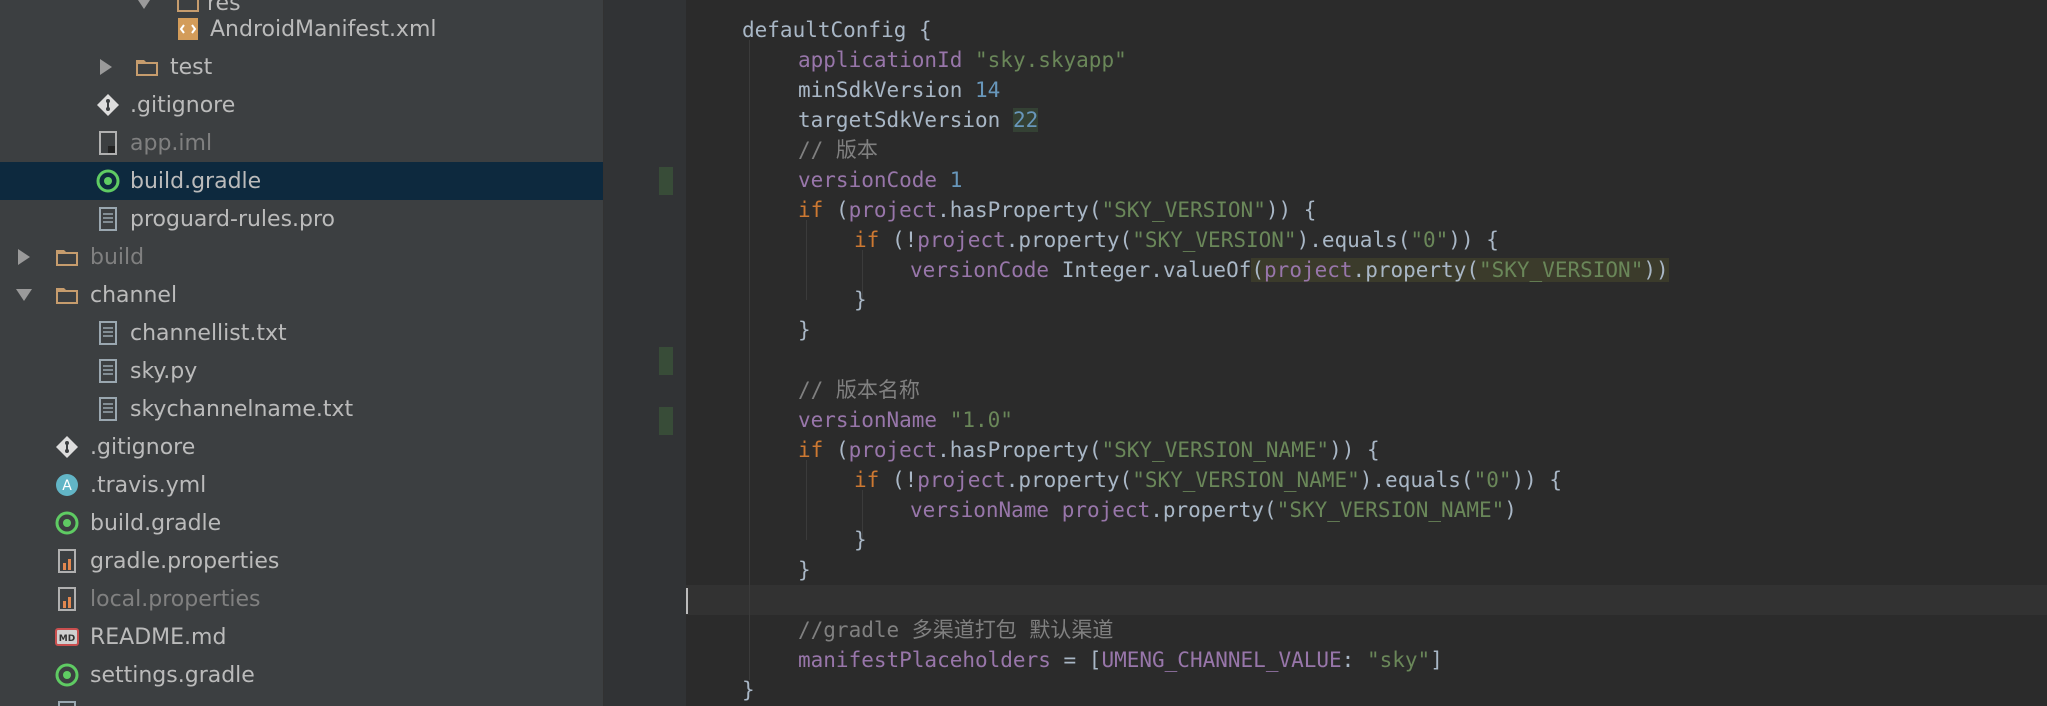  Describe the element at coordinates (918, 120) in the screenshot. I see `code-line: targetSdkVersion 22` at that location.